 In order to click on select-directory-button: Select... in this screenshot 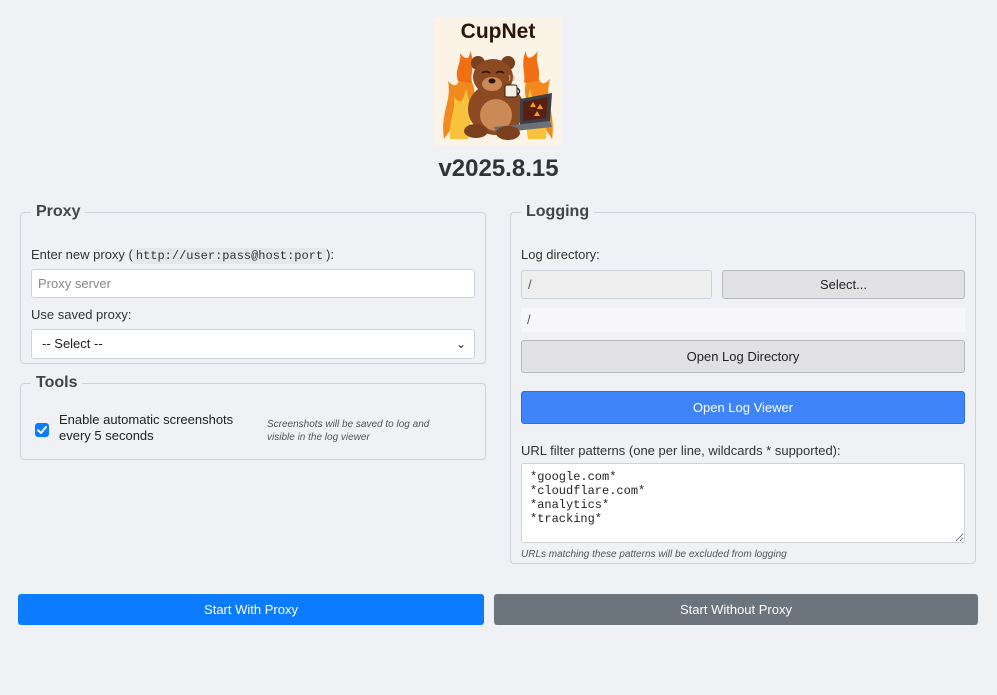, I will do `click(843, 284)`.